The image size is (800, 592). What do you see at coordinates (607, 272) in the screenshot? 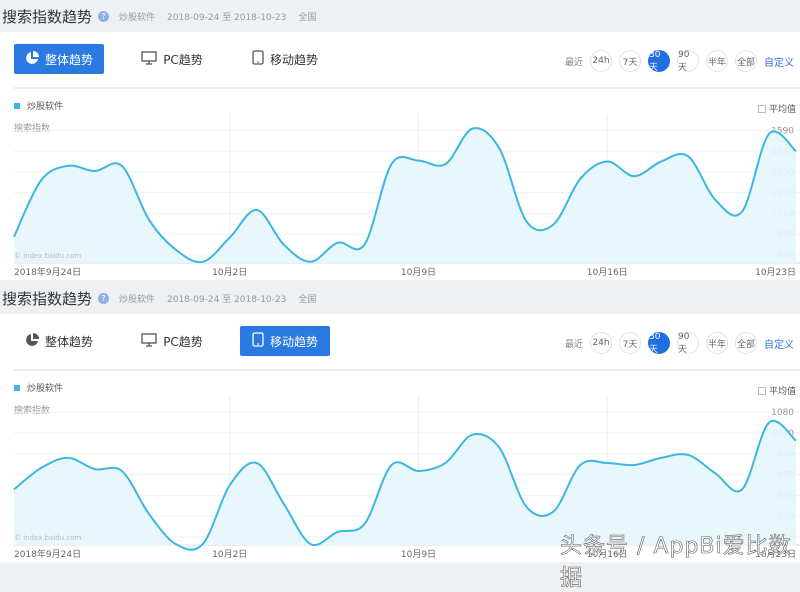
I see `x-tick-label: 10月16日` at bounding box center [607, 272].